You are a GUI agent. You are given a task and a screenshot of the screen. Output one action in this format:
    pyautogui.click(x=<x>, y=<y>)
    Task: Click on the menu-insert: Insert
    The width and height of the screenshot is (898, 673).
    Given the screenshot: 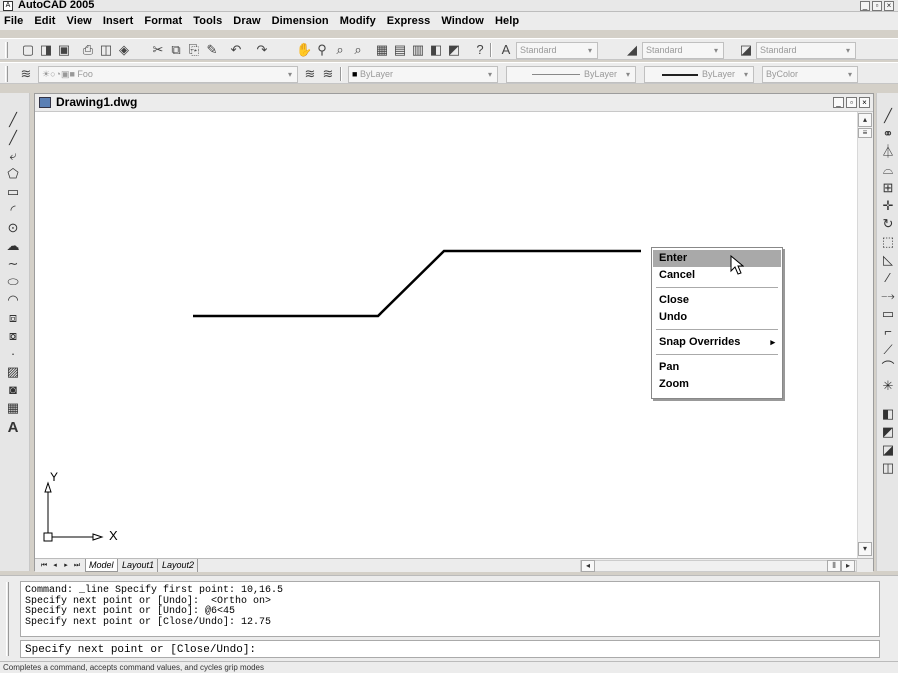 What is the action you would take?
    pyautogui.click(x=118, y=21)
    